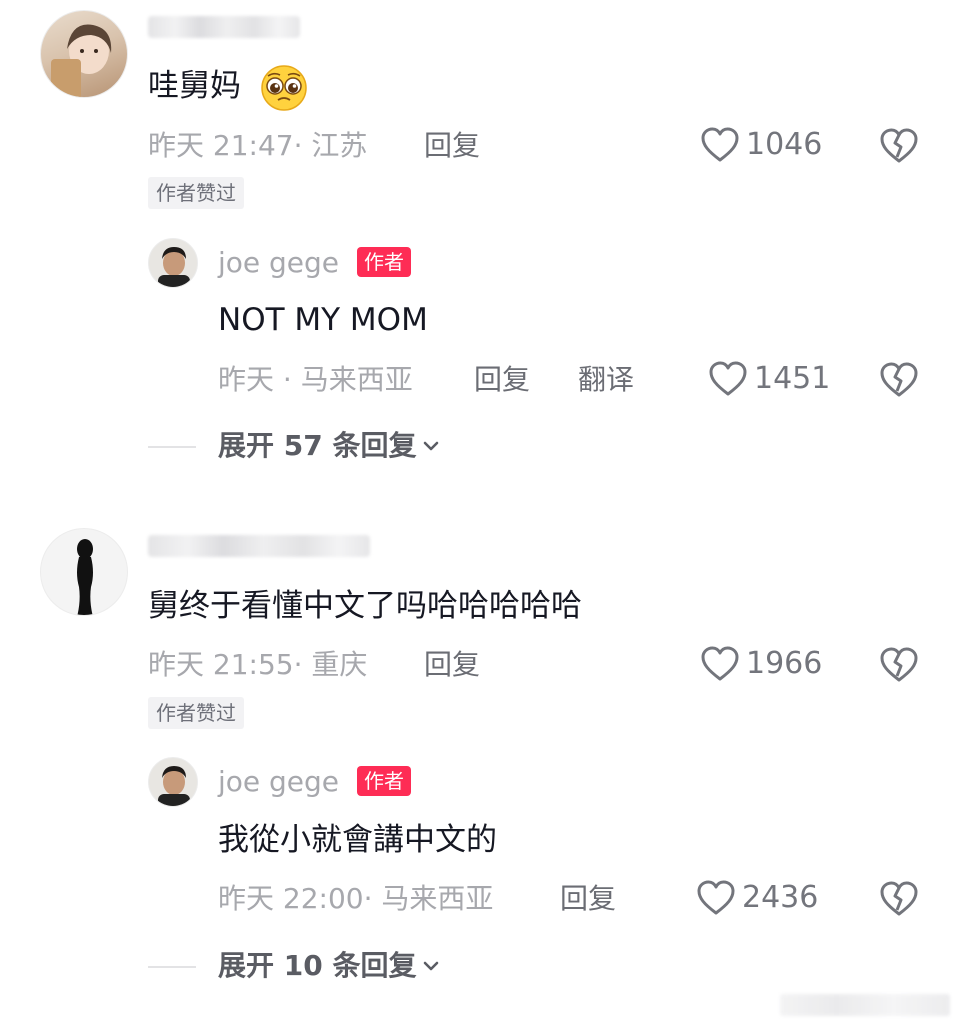 The image size is (960, 1022). What do you see at coordinates (246, 379) in the screenshot?
I see `reply-time: 昨天` at bounding box center [246, 379].